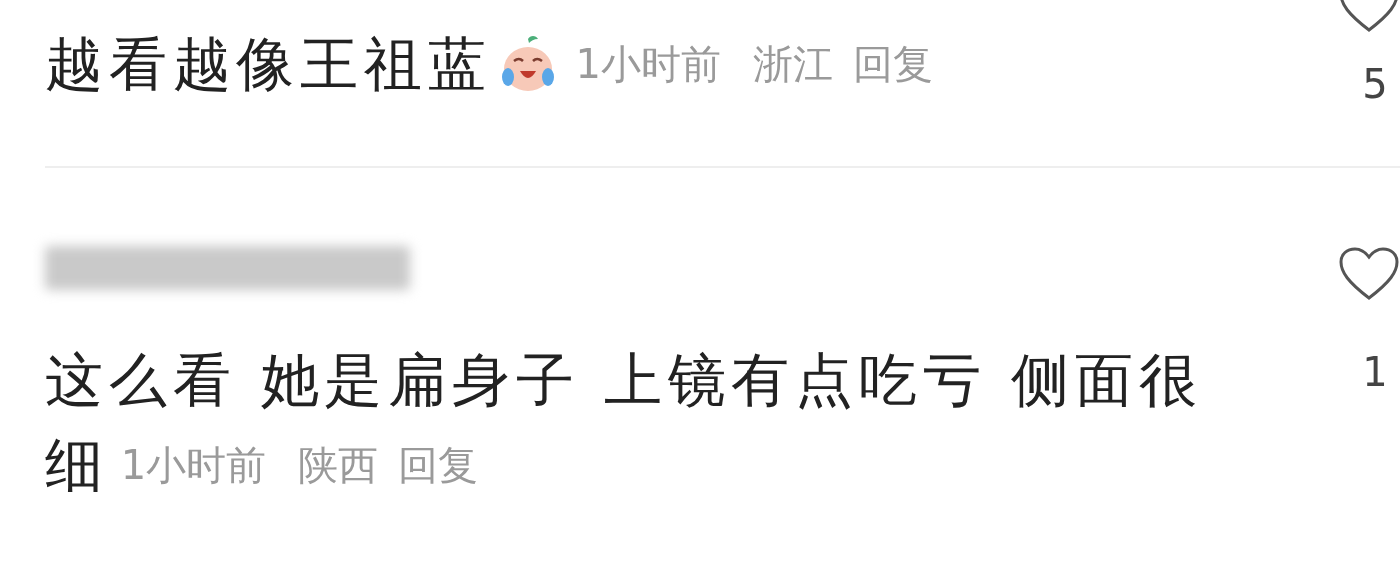  Describe the element at coordinates (1375, 372) in the screenshot. I see `like-count: 1` at that location.